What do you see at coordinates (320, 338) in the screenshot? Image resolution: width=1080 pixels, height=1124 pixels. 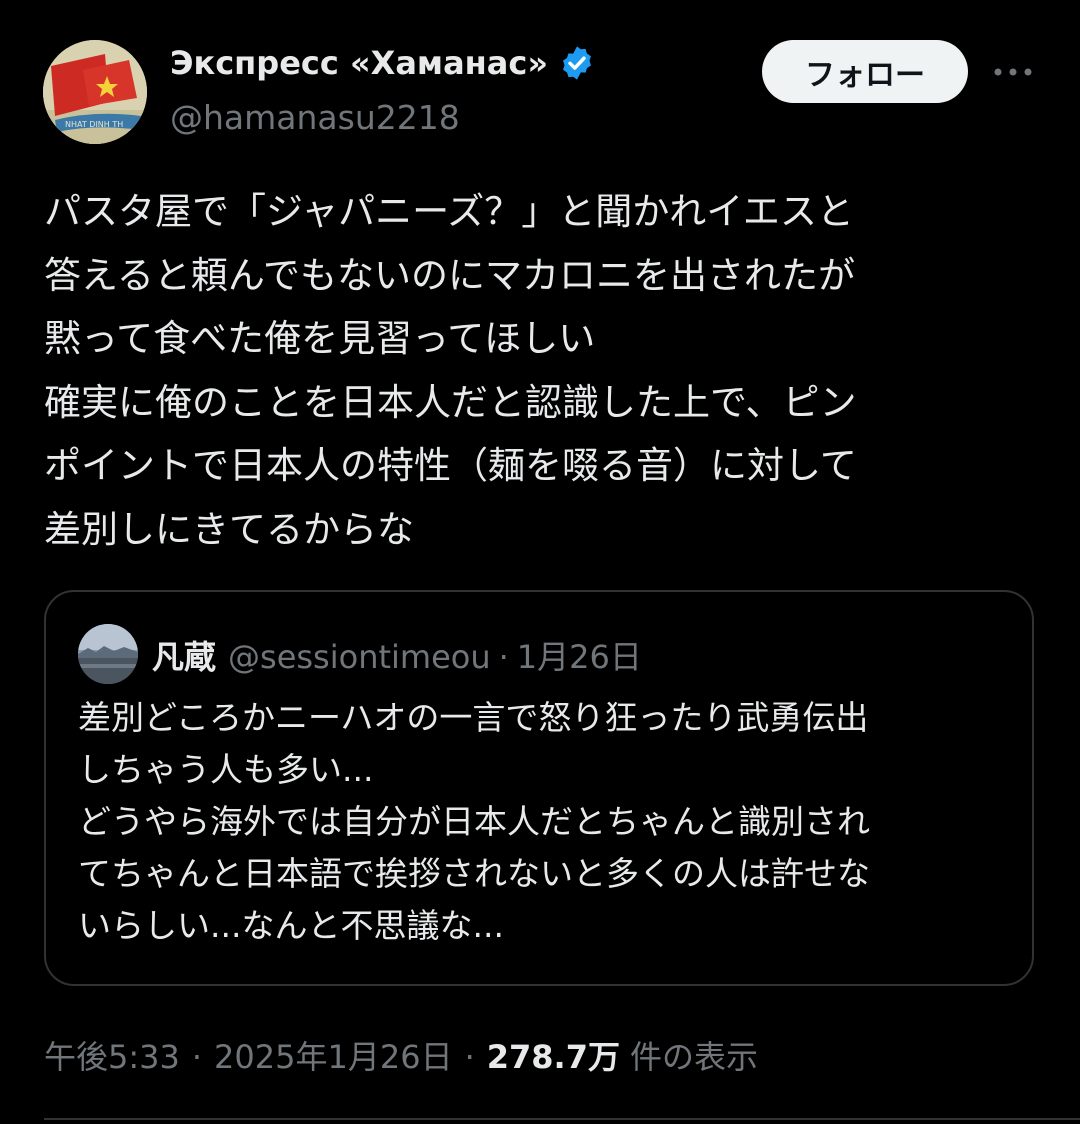 I see `tweet-line: 黙って食べた俺を見習ってほしい` at bounding box center [320, 338].